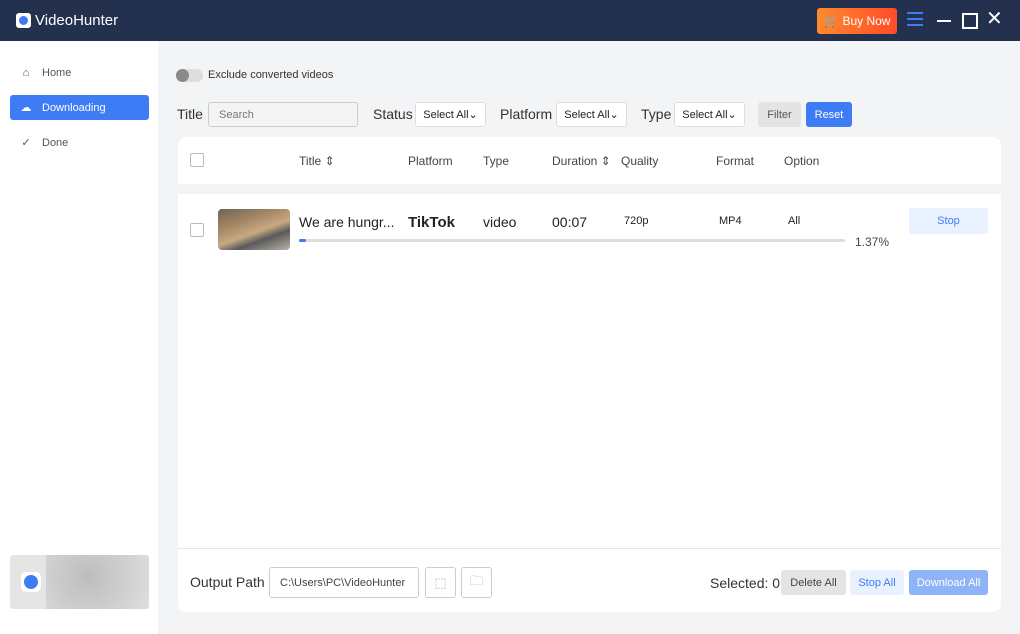 This screenshot has height=634, width=1020. Describe the element at coordinates (393, 114) in the screenshot. I see `status-filter-label: Status` at that location.